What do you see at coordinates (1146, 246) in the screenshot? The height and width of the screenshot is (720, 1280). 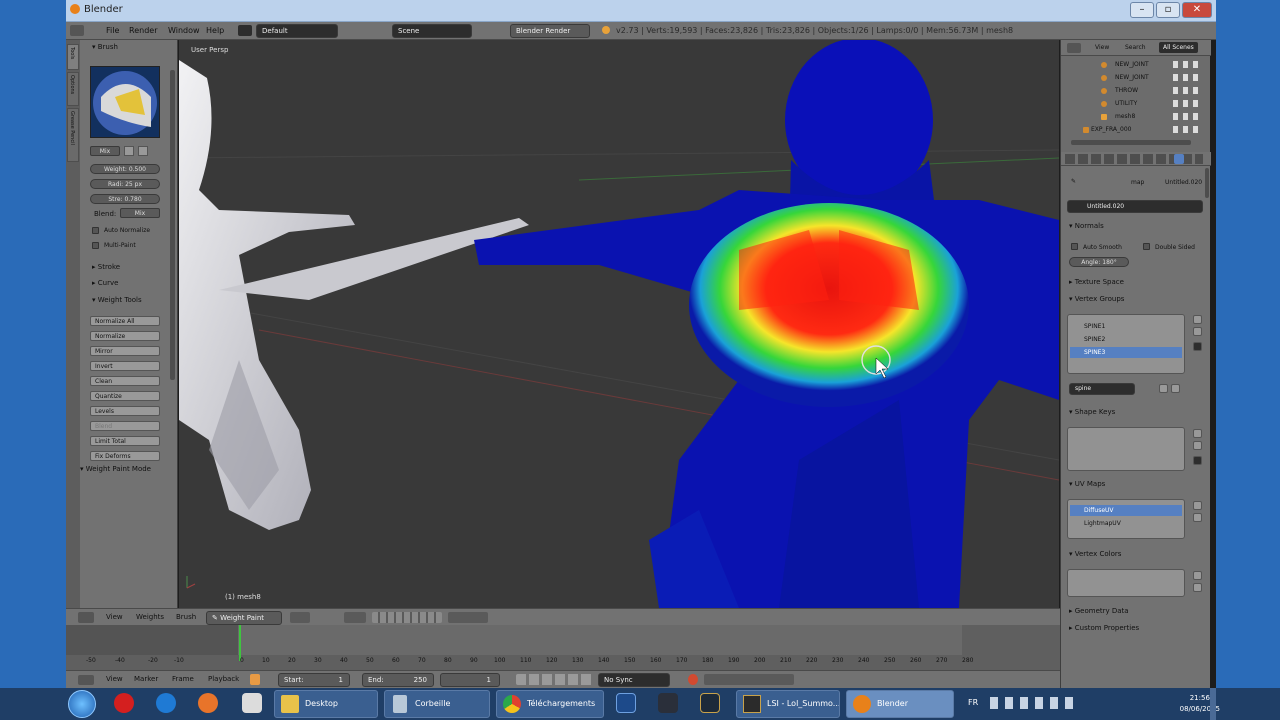 I see `double-sided-checkbox` at bounding box center [1146, 246].